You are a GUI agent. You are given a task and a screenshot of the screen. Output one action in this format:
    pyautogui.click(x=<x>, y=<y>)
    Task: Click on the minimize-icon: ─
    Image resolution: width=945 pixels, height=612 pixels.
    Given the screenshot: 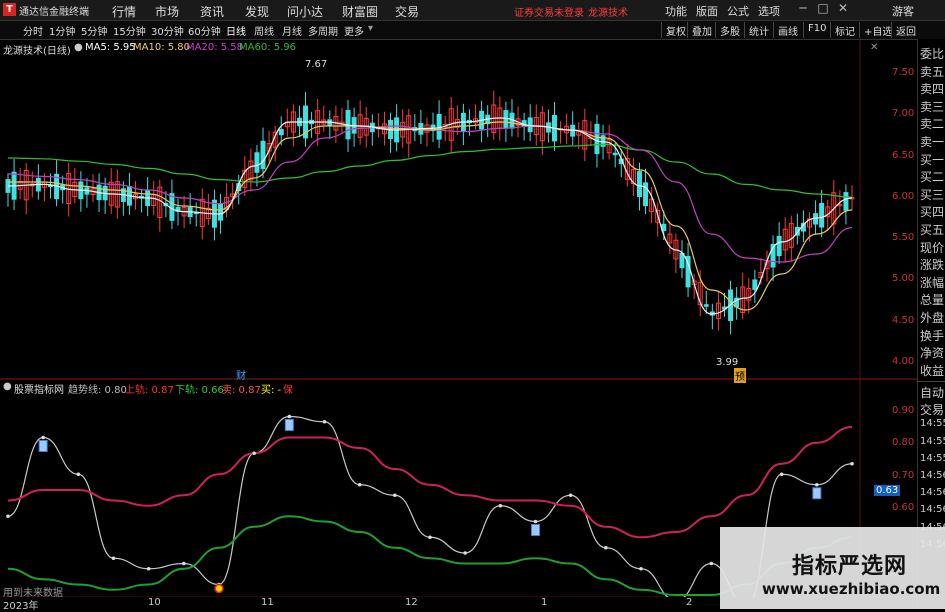 What is the action you would take?
    pyautogui.click(x=803, y=8)
    